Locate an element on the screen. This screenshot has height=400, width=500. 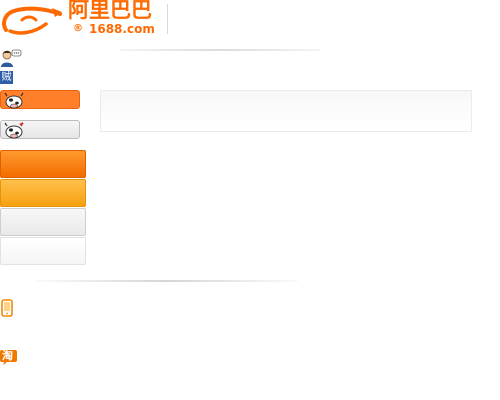
tab-primary is located at coordinates (40, 99).